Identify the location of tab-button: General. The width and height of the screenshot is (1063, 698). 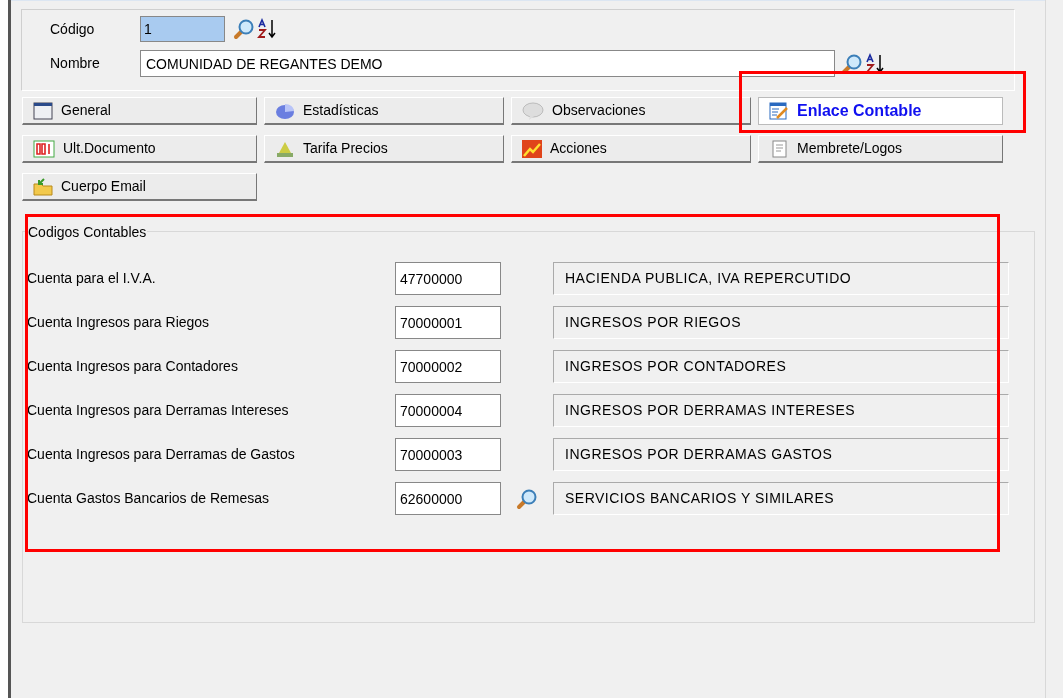
(139, 111).